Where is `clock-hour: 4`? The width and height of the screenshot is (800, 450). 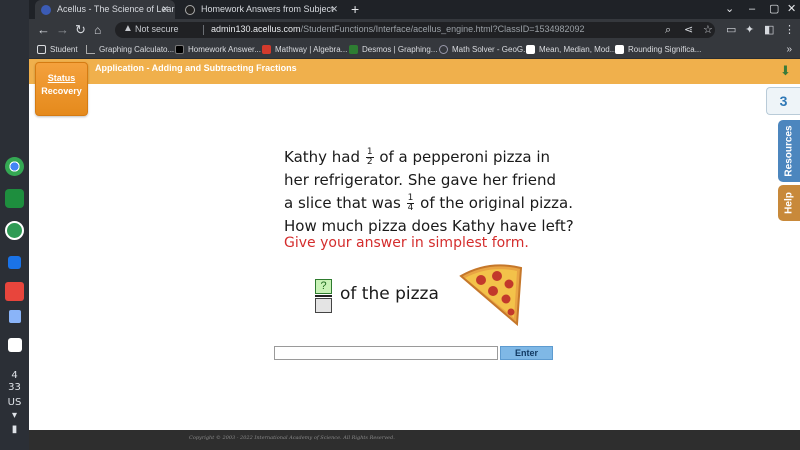 clock-hour: 4 is located at coordinates (14, 375).